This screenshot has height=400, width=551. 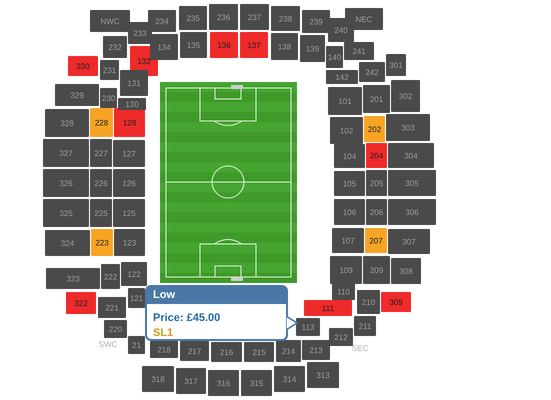 What do you see at coordinates (289, 379) in the screenshot?
I see `seat-section: 314` at bounding box center [289, 379].